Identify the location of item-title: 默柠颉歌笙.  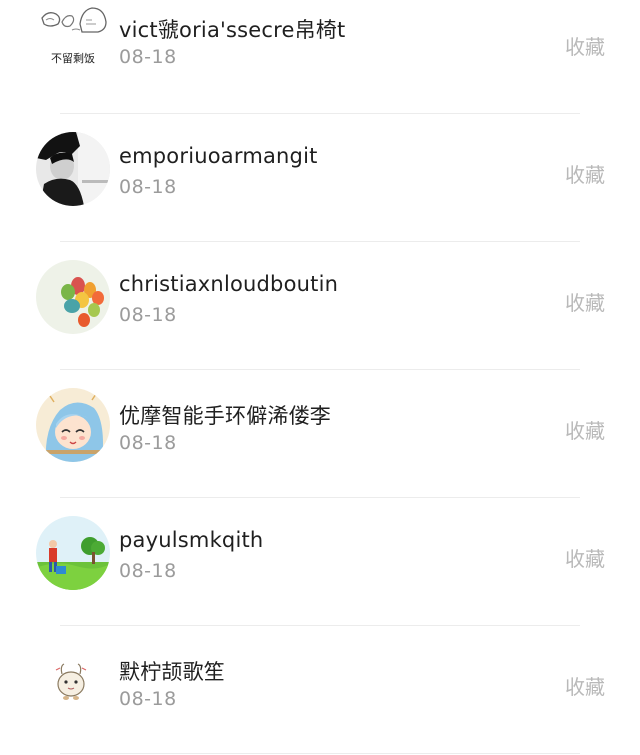
(172, 672).